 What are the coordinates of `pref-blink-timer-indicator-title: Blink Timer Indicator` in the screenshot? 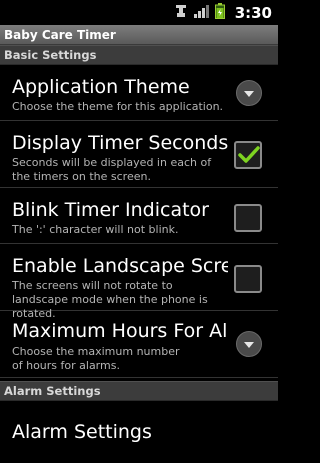 It's located at (110, 210).